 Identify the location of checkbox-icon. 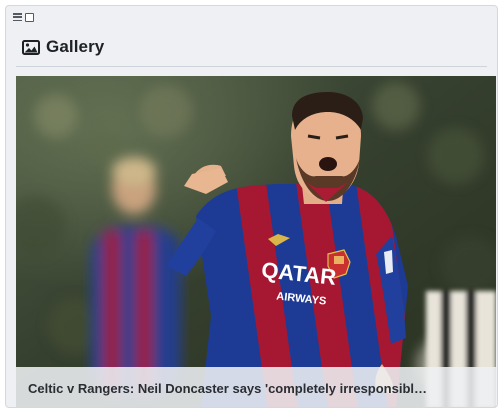
(29, 17).